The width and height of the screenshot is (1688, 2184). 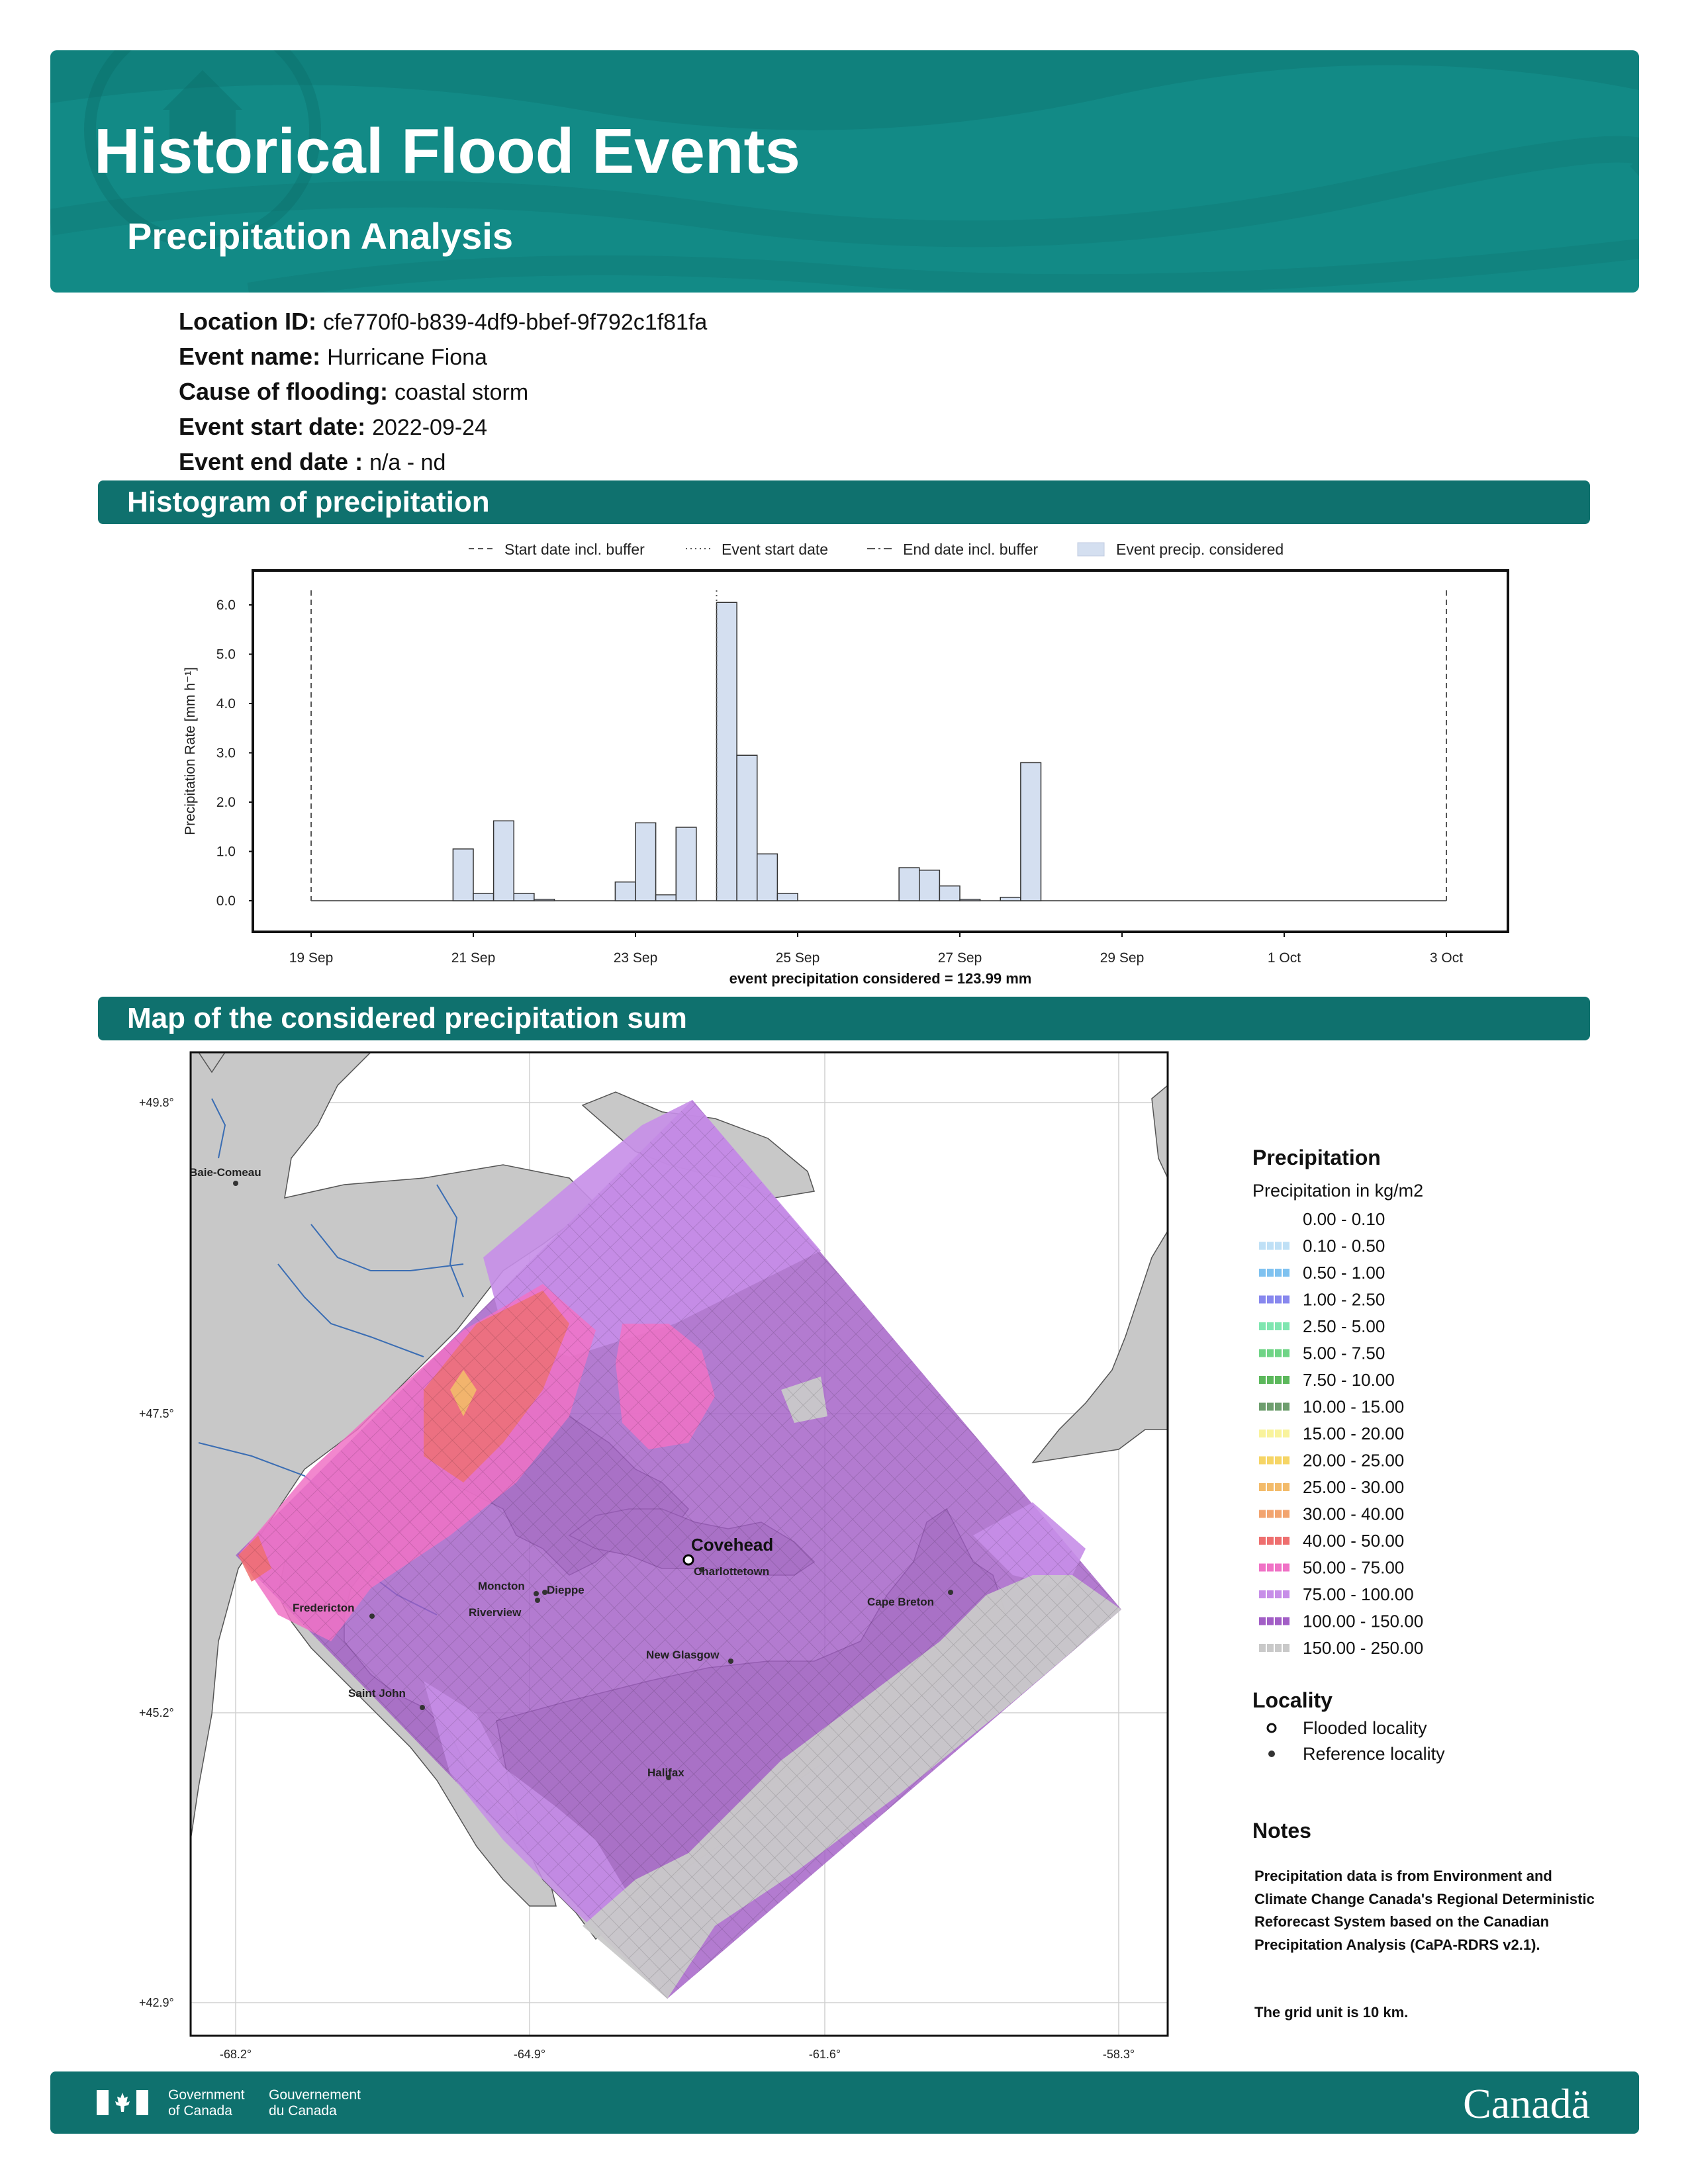 What do you see at coordinates (1331, 2013) in the screenshot?
I see `notes-grid-unit: The grid unit is 10 km.` at bounding box center [1331, 2013].